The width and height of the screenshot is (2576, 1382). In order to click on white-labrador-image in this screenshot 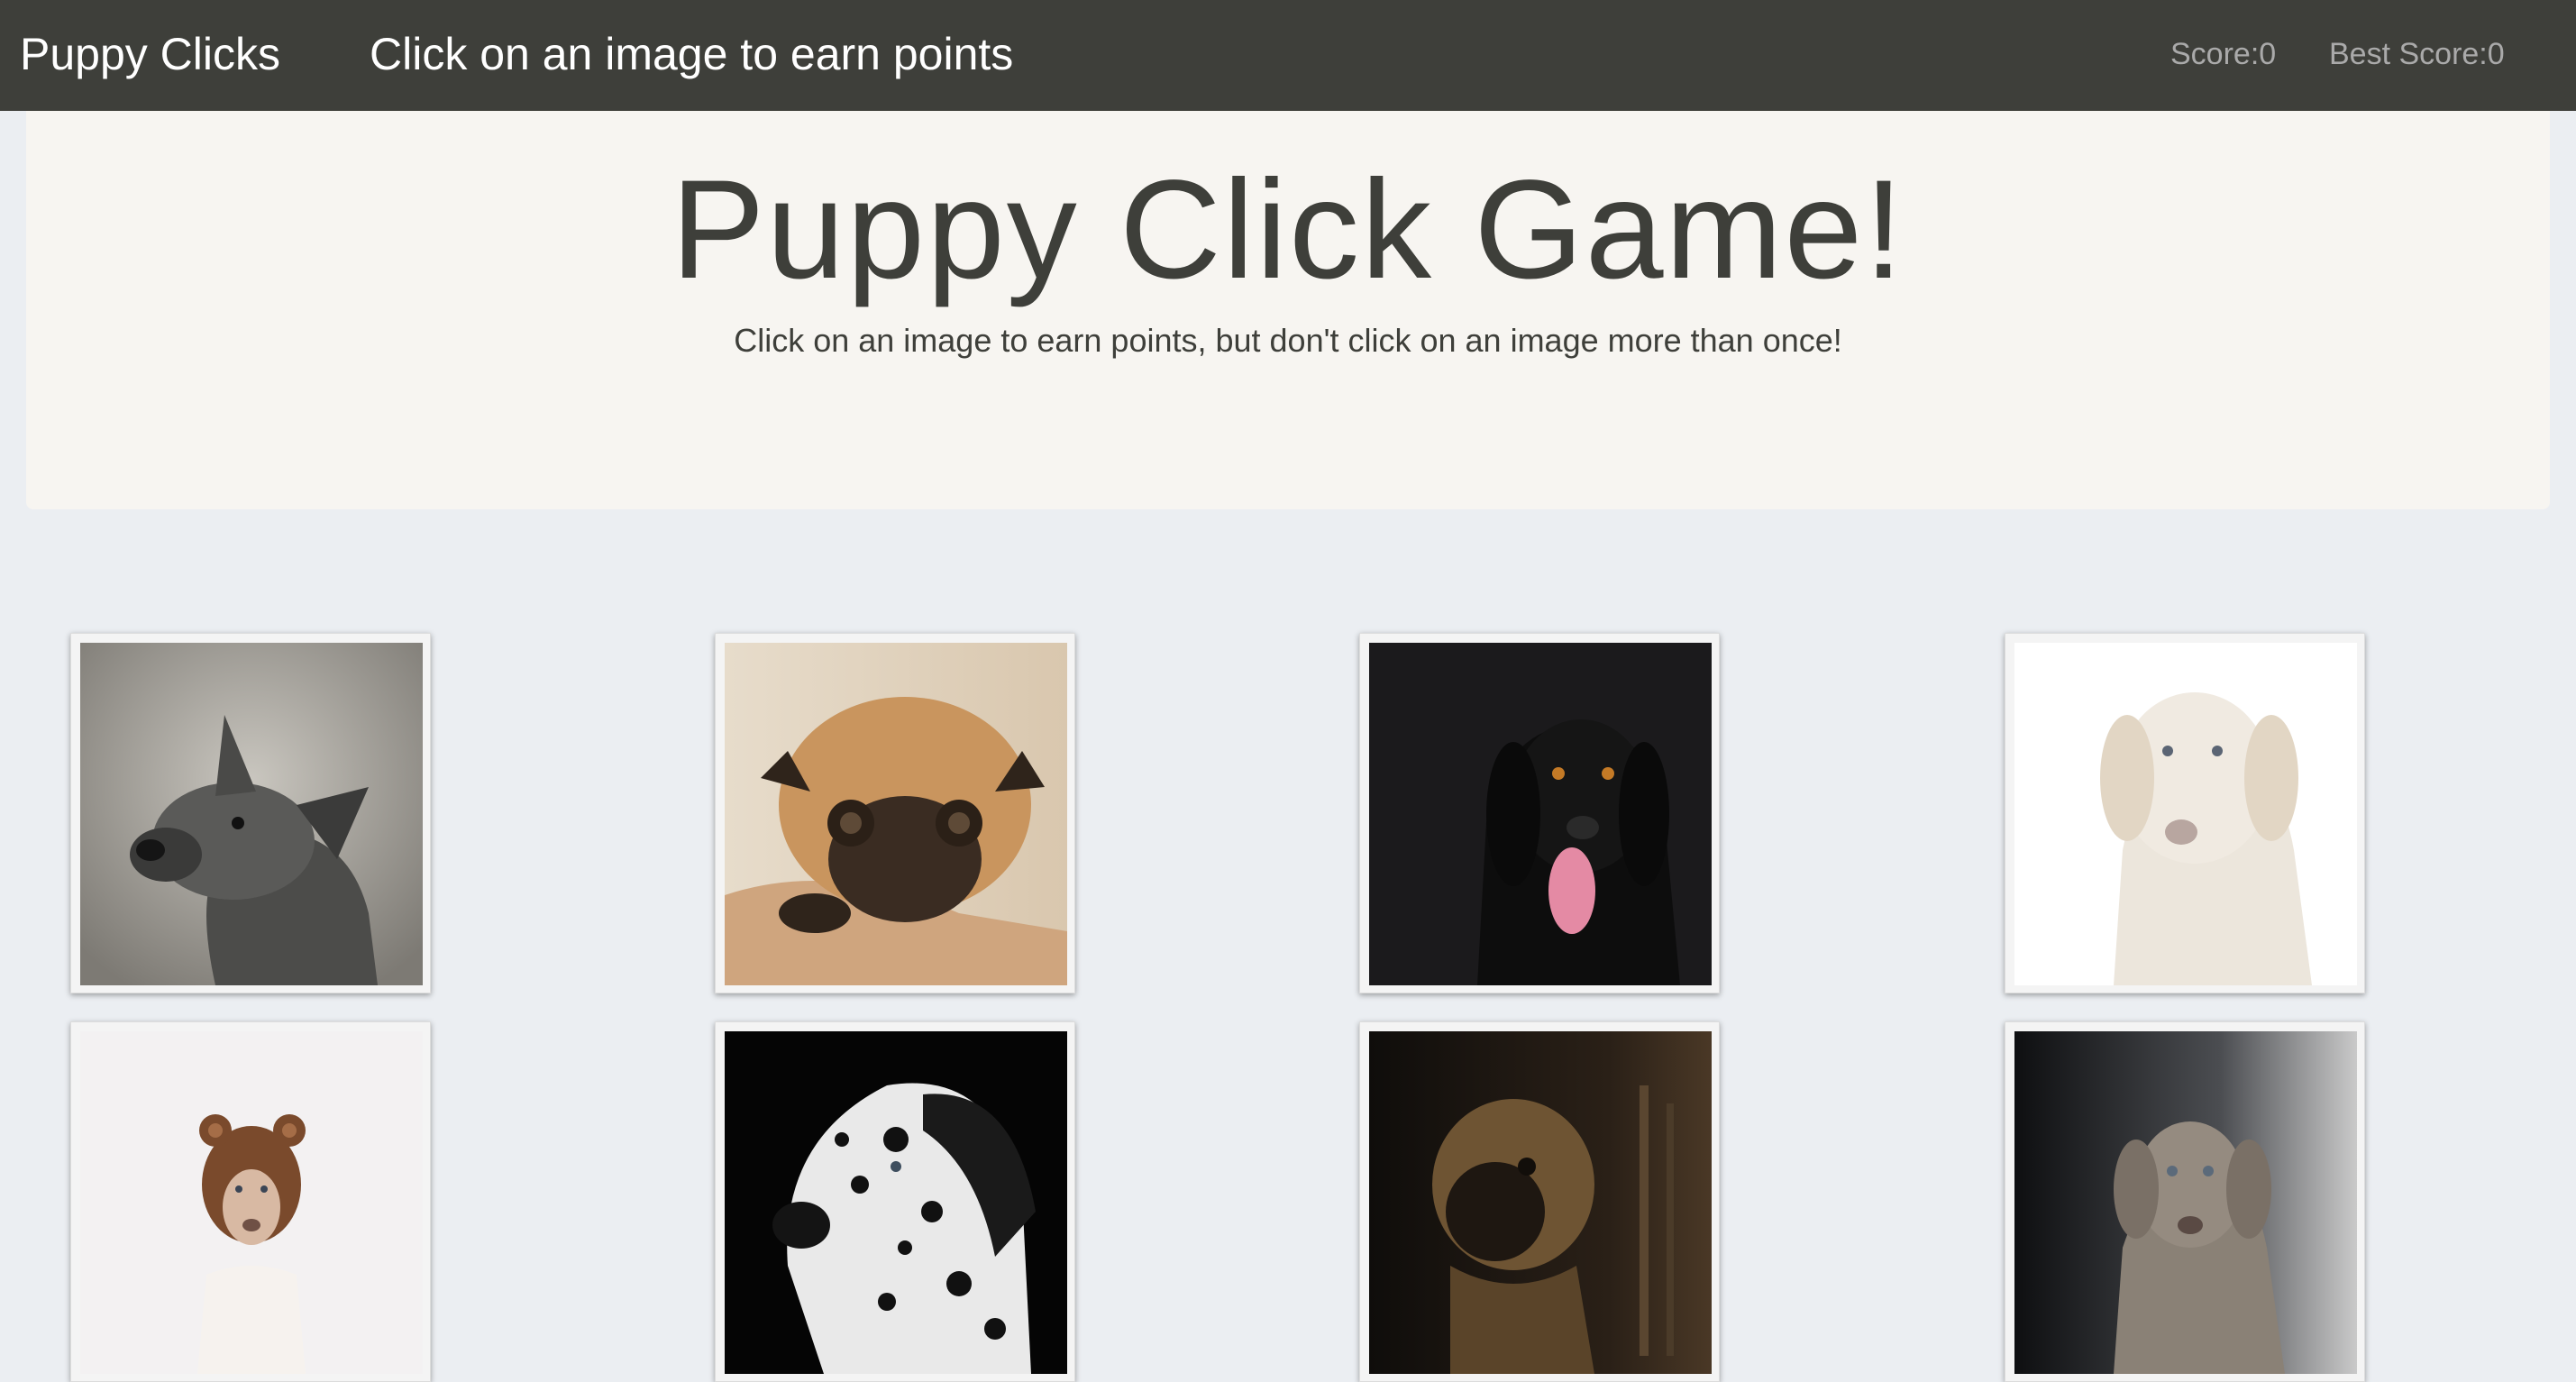, I will do `click(2185, 814)`.